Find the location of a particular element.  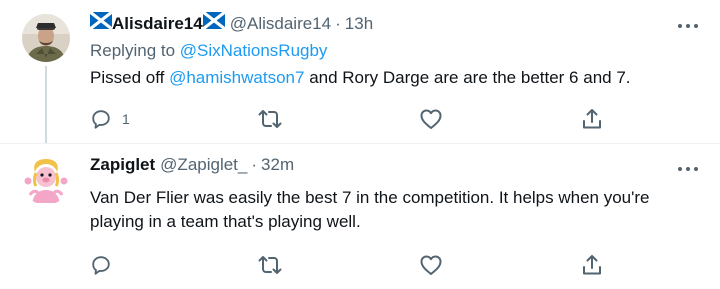

replying-to-line: Replying to @SixNationsRugby is located at coordinates (208, 51).